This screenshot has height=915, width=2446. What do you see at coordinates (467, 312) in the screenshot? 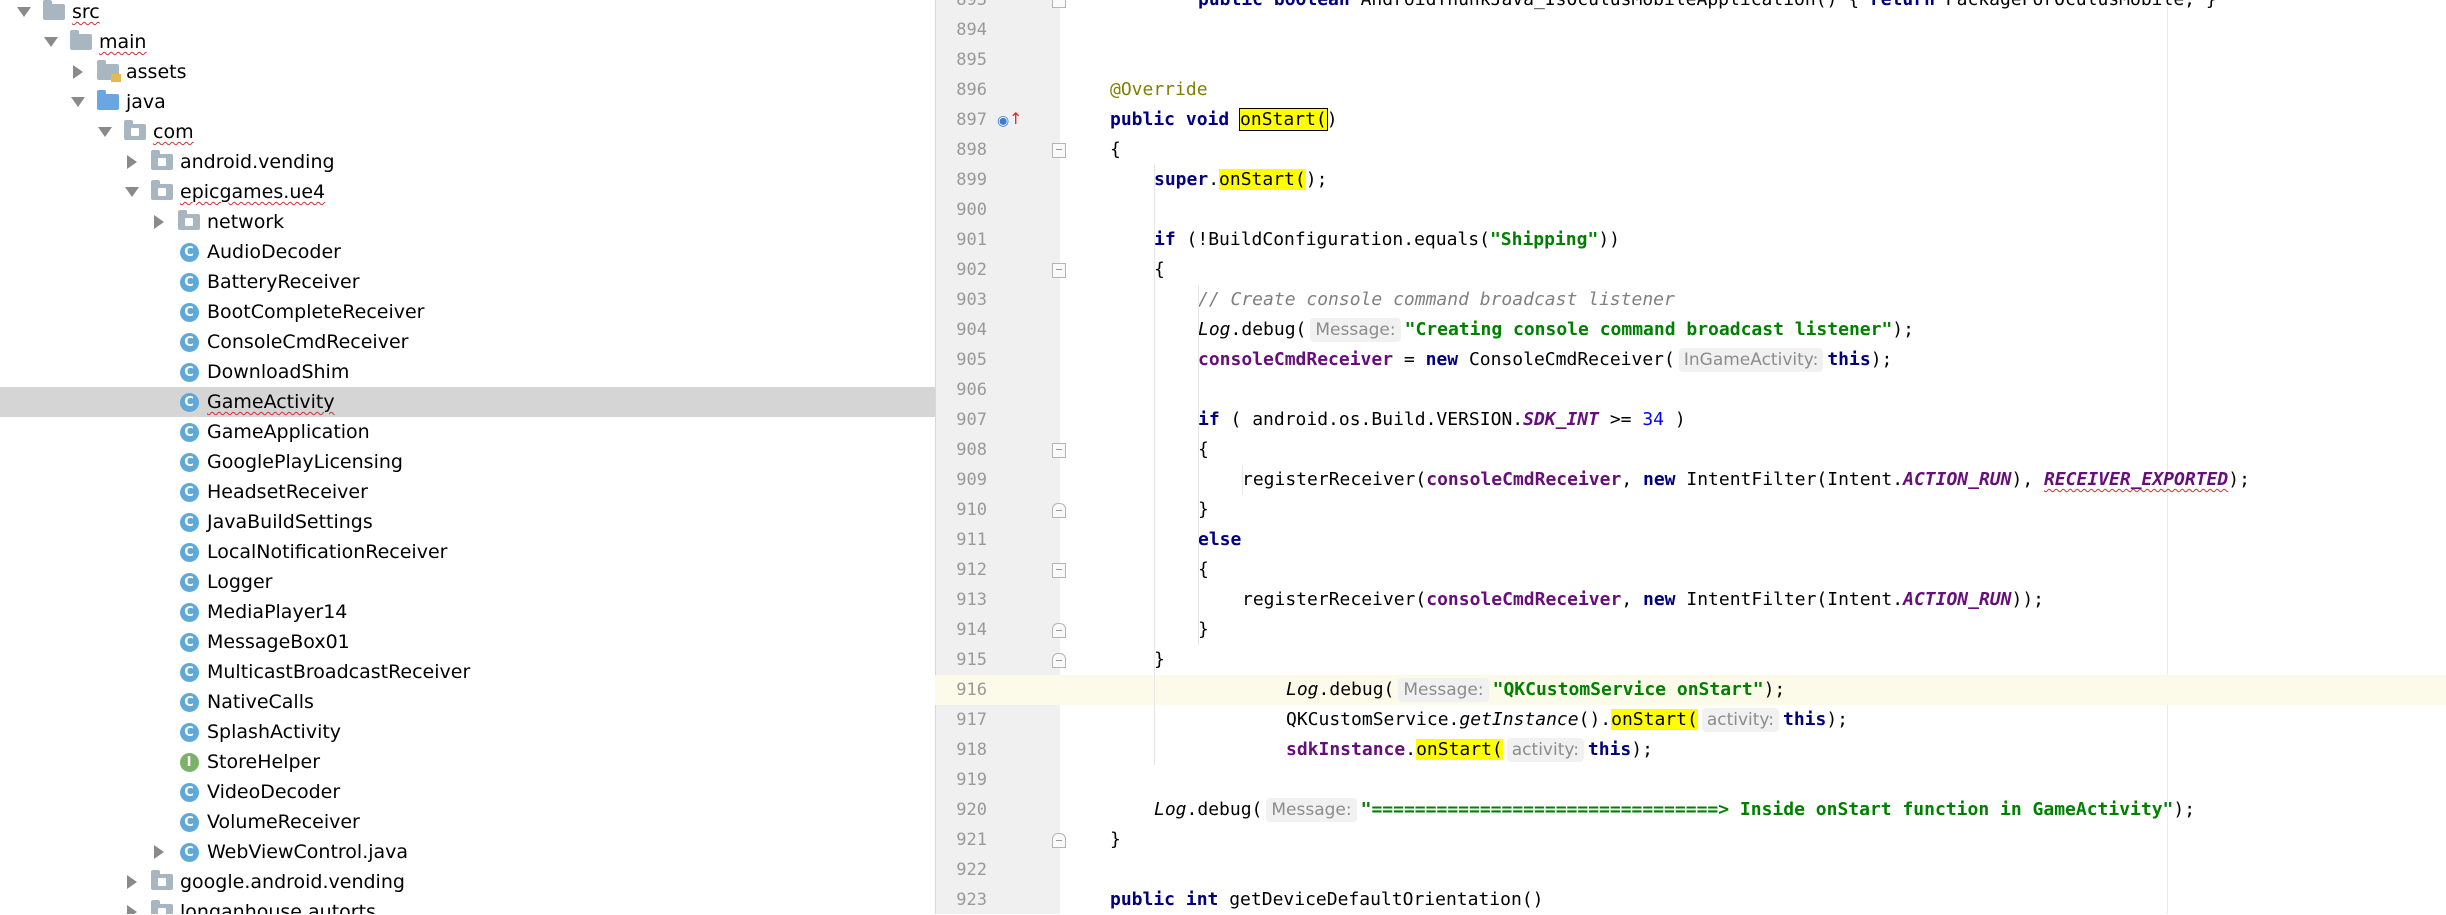
I see `tree-item: C BootCompleteReceiver` at bounding box center [467, 312].